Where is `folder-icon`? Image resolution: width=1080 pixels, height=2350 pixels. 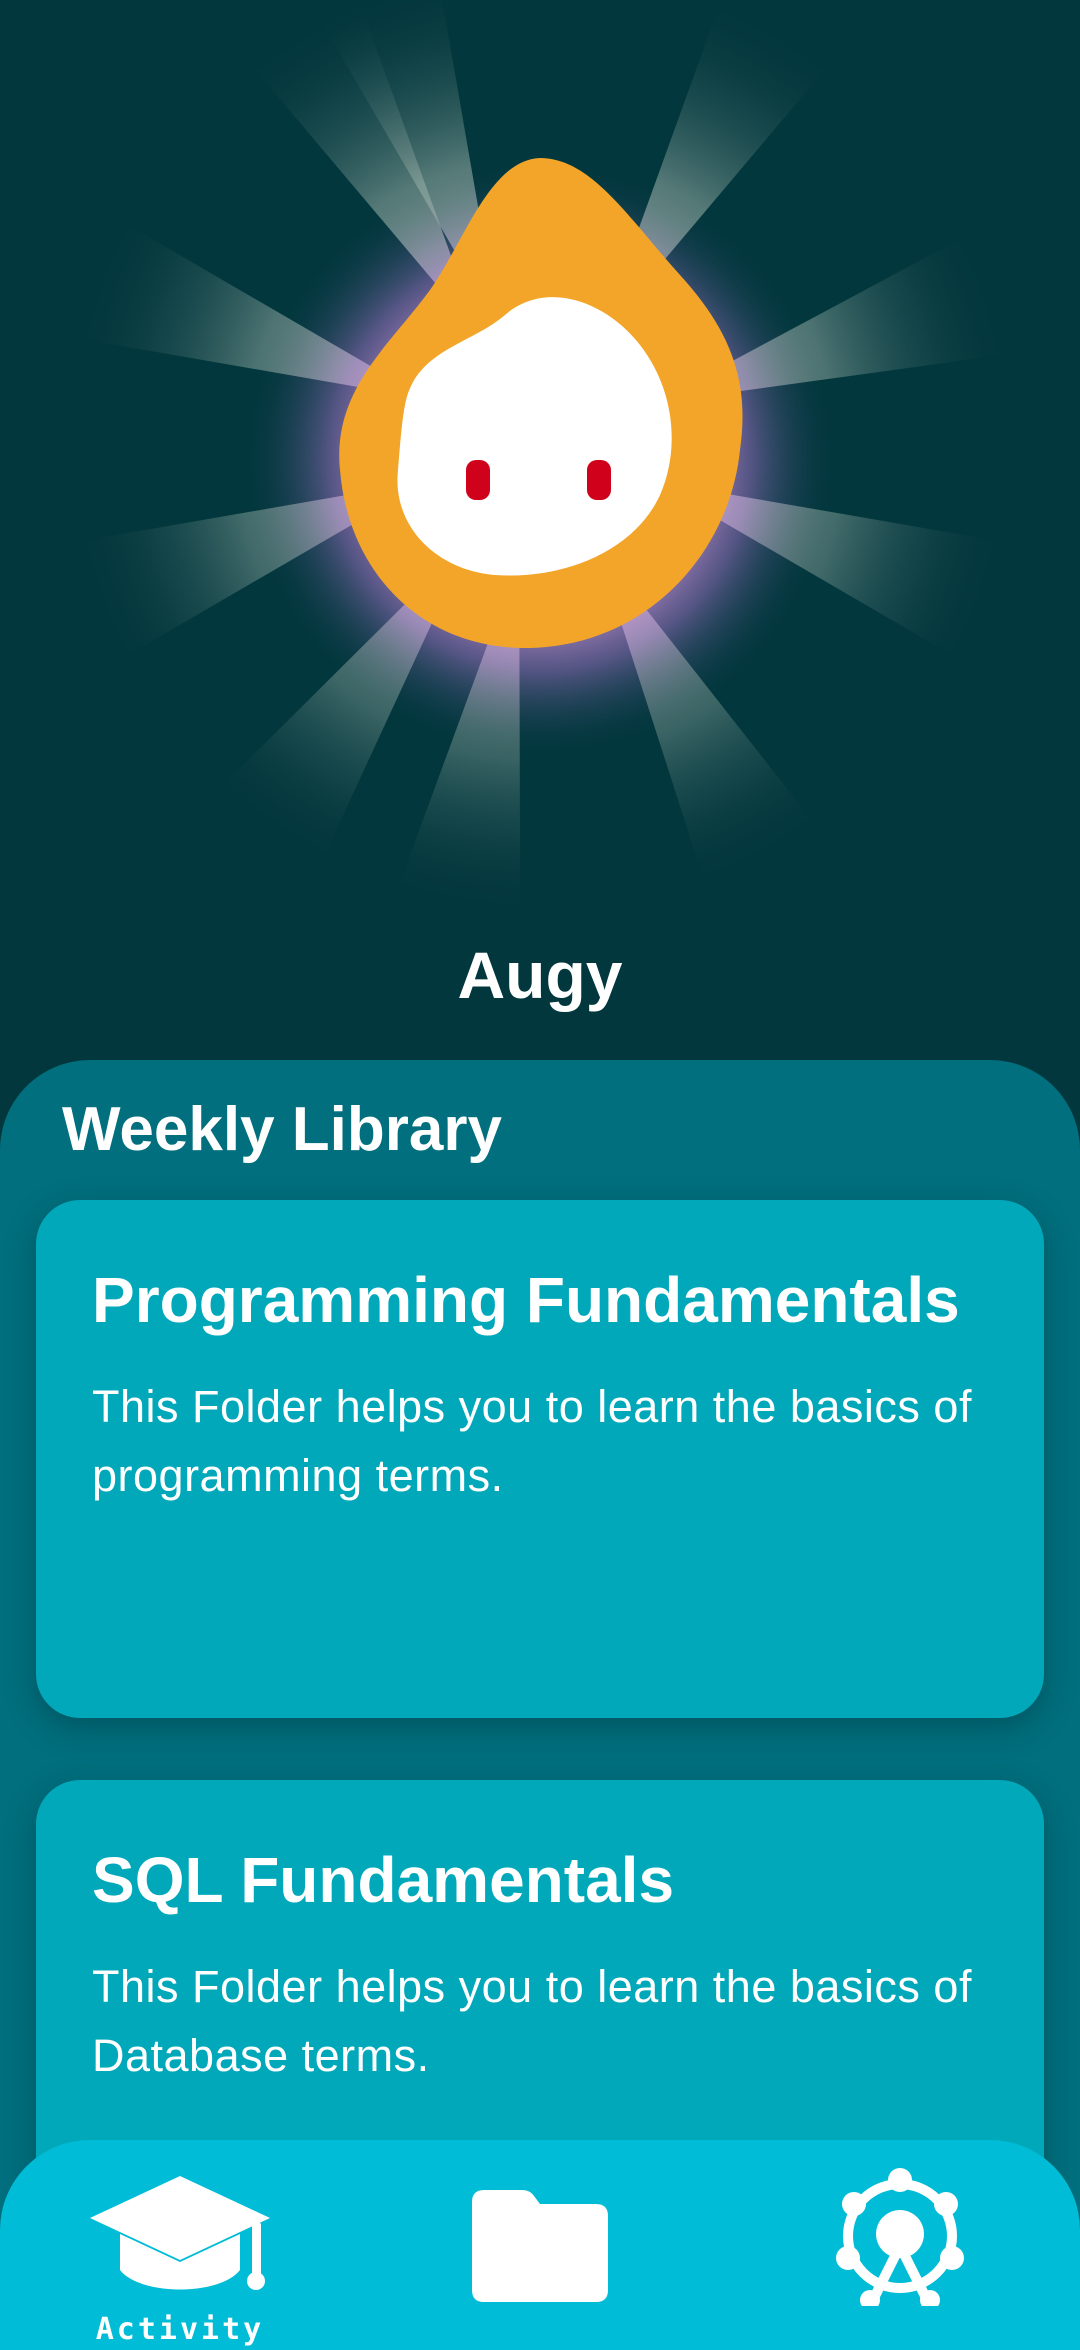 folder-icon is located at coordinates (540, 2246).